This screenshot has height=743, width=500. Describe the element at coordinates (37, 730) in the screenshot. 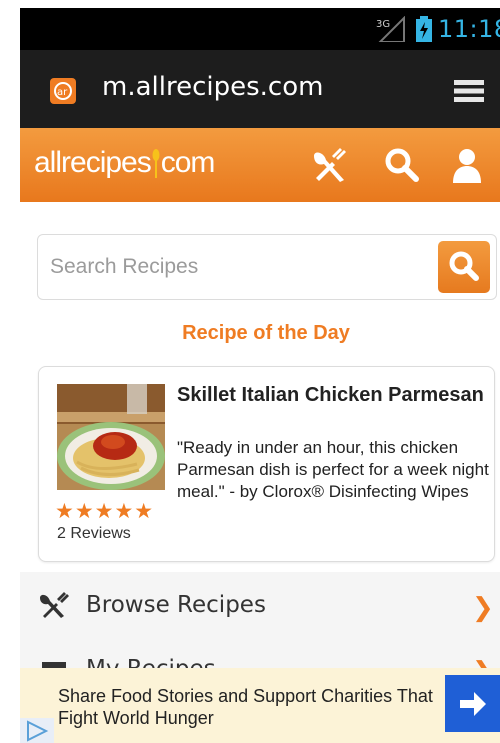

I see `ad-choices-icon` at that location.